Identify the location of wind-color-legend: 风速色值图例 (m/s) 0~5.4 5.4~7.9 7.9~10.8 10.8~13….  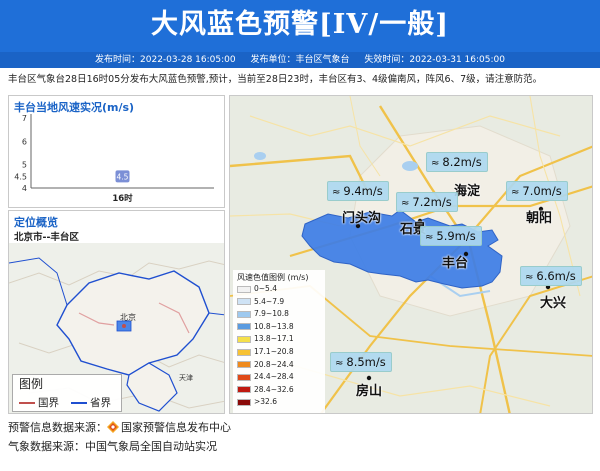
(279, 341).